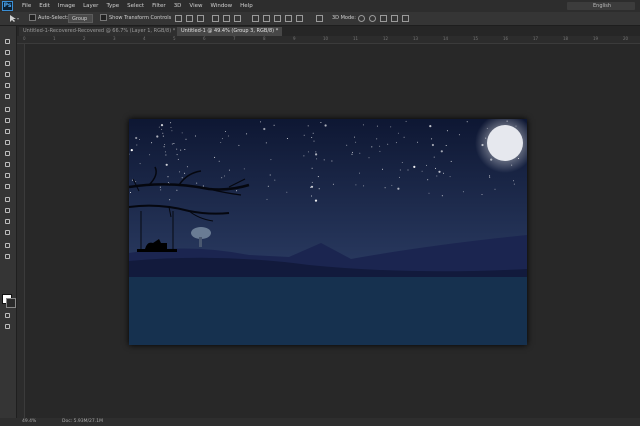 This screenshot has width=640, height=426. I want to click on pen-tool, so click(8, 200).